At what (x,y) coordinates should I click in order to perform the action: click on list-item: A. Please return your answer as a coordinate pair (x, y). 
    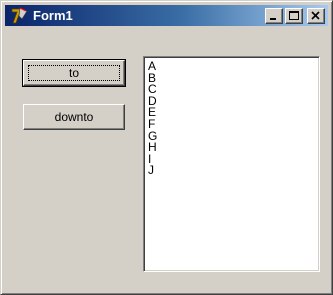
    Looking at the image, I should click on (233, 66).